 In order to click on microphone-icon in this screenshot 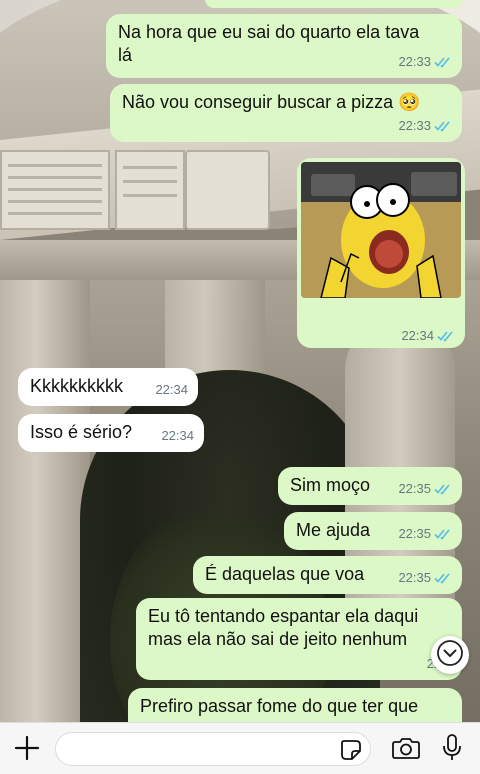, I will do `click(452, 748)`.